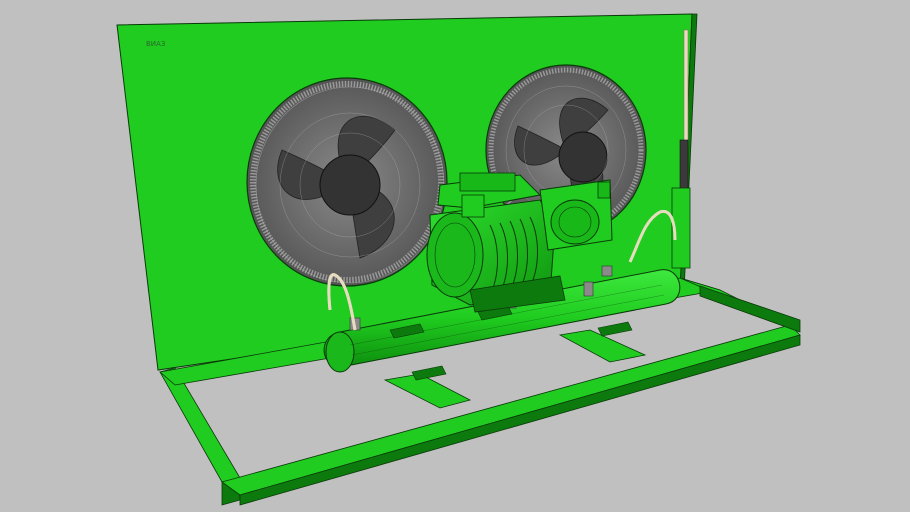  Describe the element at coordinates (347, 182) in the screenshot. I see `fan-left` at that location.